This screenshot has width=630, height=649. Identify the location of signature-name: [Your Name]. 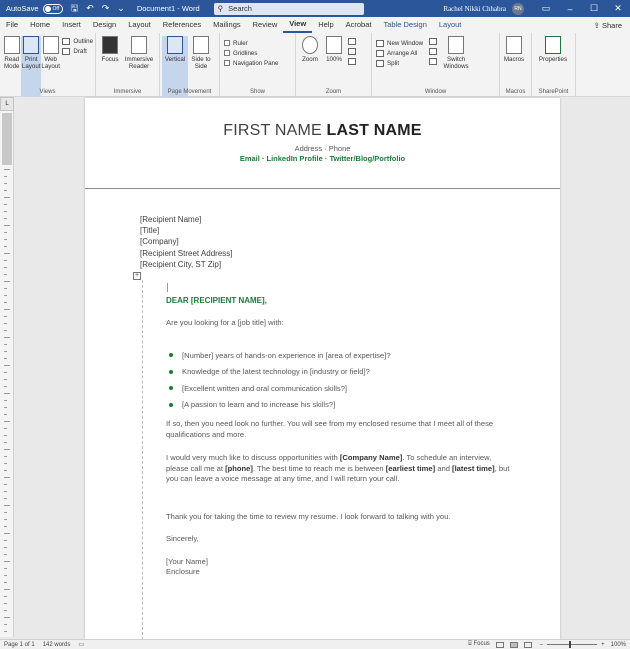
(338, 562).